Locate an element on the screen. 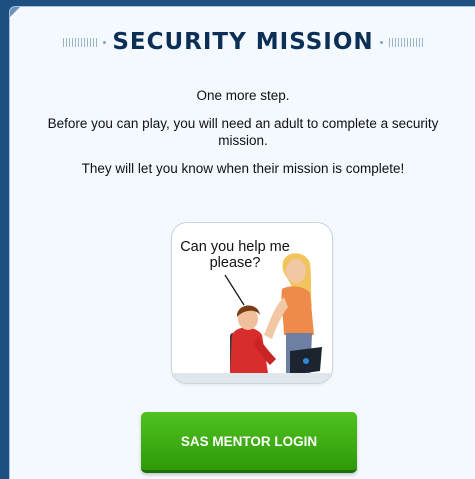  intro-text: One more step. is located at coordinates (243, 95).